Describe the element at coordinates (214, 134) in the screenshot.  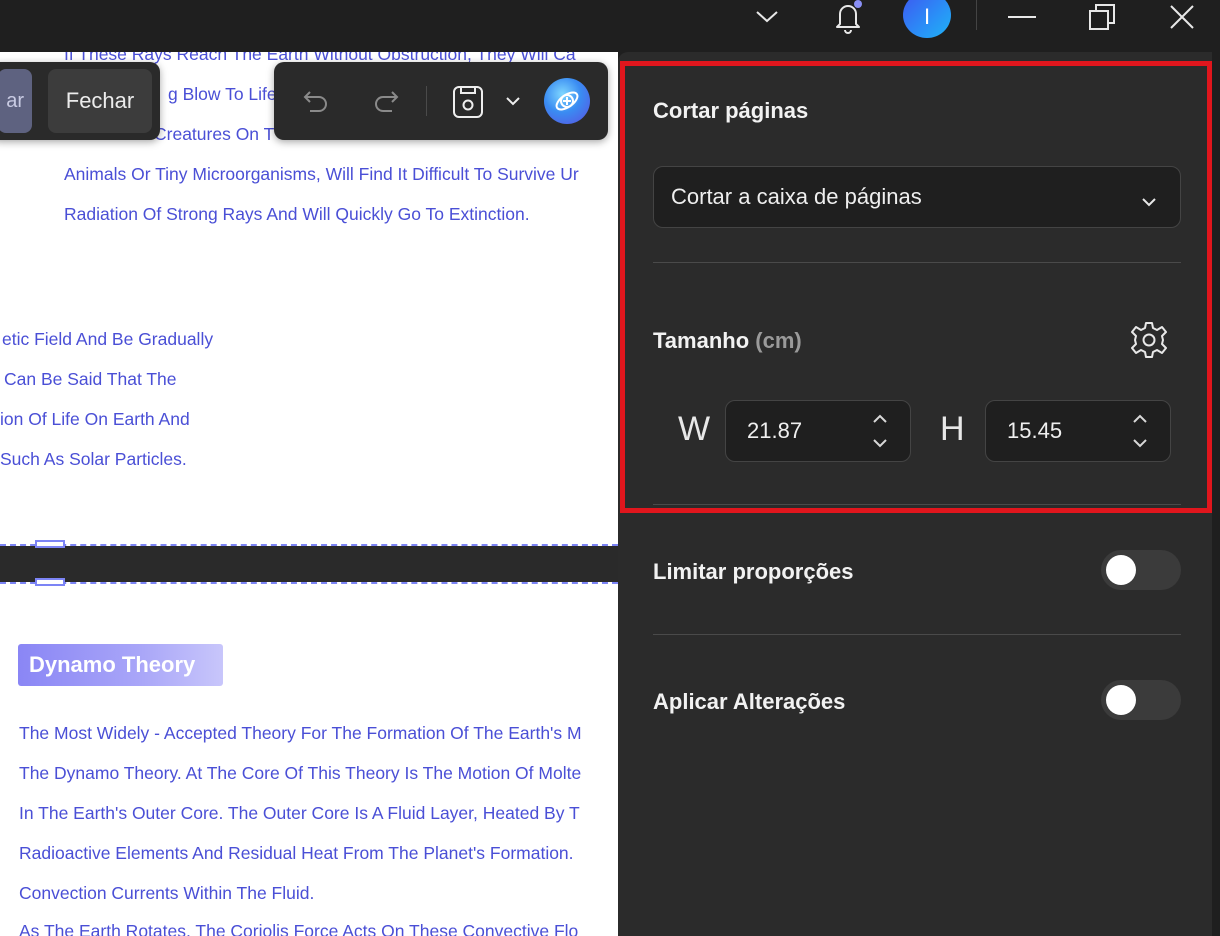
I see `doc-text-line: Creatures On T` at that location.